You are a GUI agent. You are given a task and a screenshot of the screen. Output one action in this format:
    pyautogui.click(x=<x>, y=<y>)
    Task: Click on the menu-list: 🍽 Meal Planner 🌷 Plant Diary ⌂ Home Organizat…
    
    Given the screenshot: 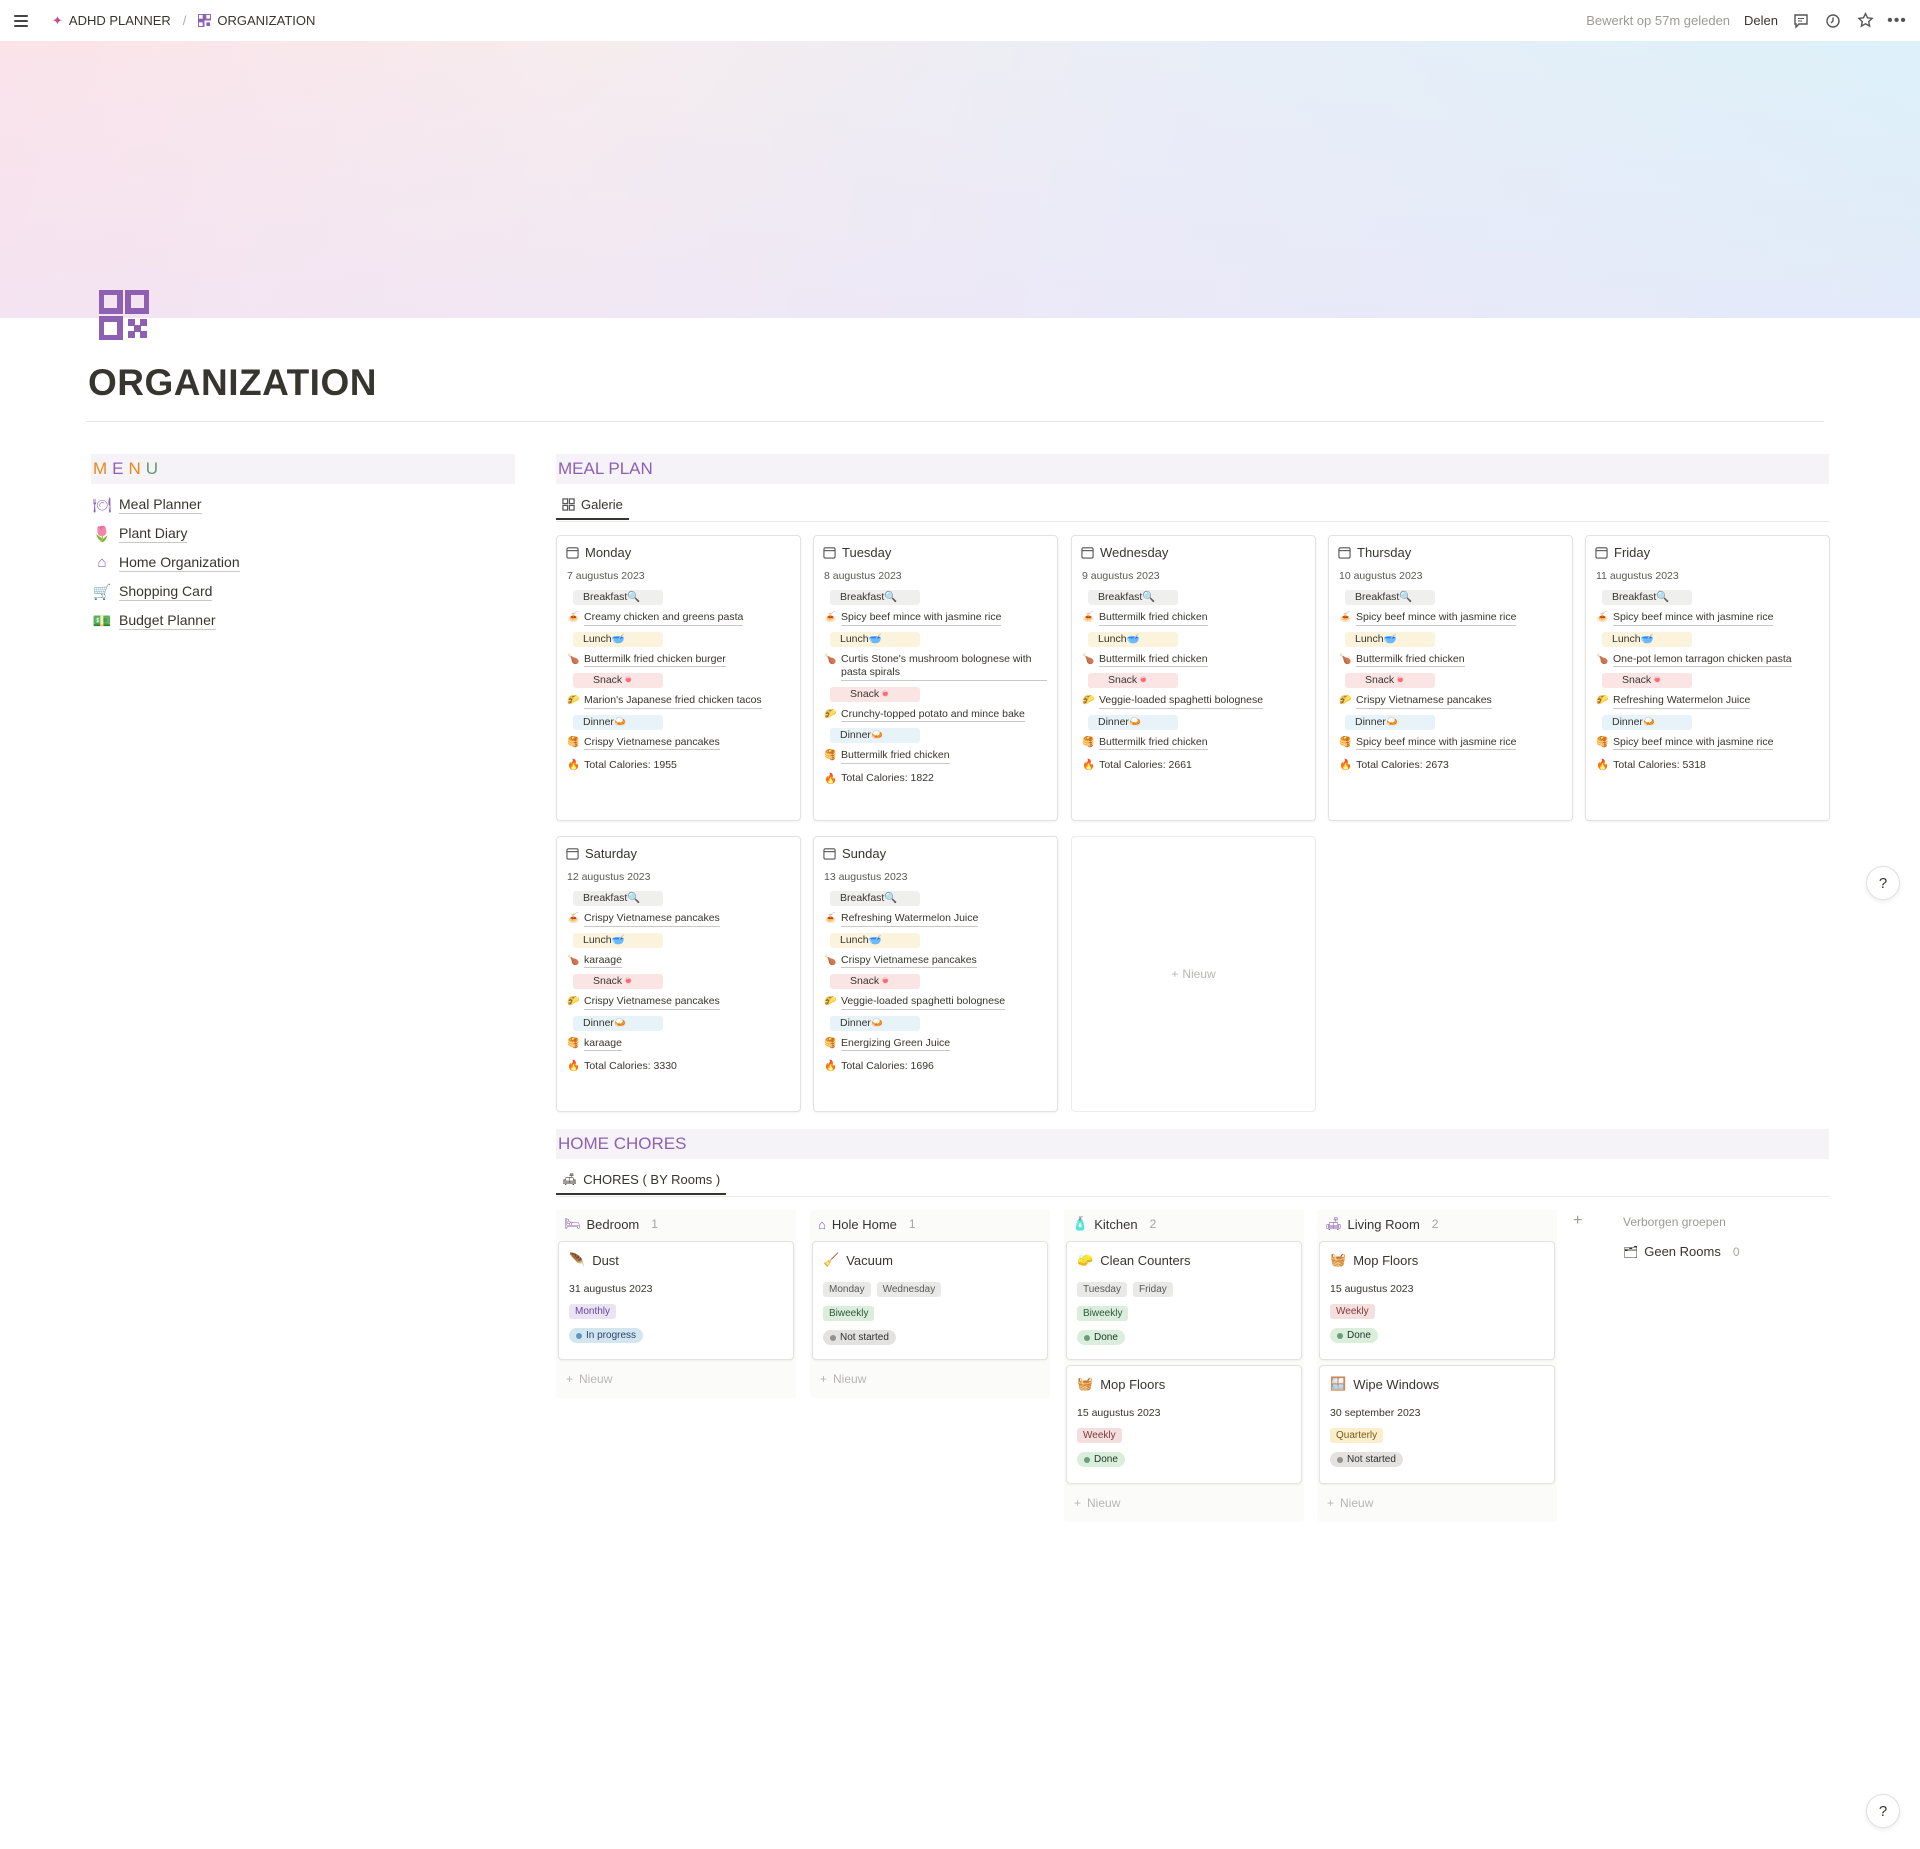 What is the action you would take?
    pyautogui.click(x=303, y=562)
    